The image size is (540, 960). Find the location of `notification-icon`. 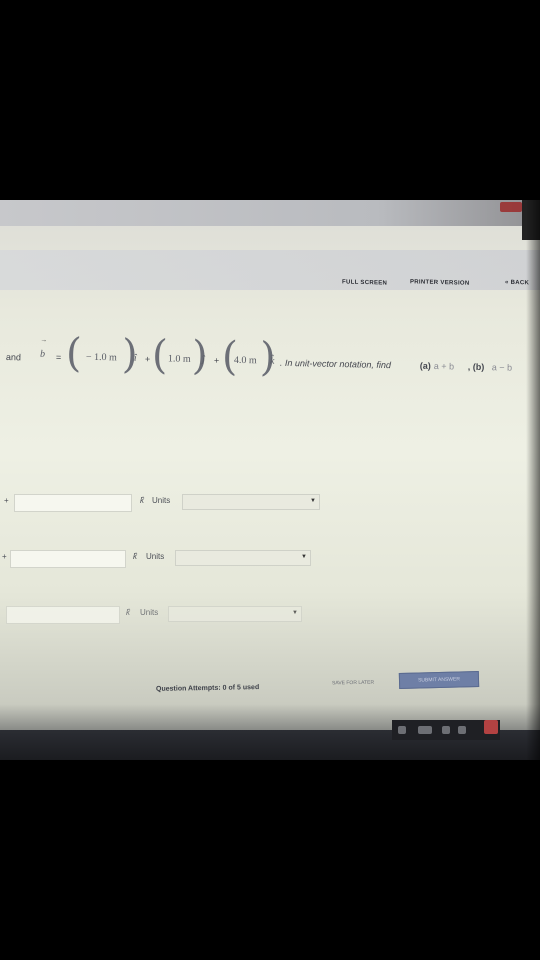

notification-icon is located at coordinates (491, 727).